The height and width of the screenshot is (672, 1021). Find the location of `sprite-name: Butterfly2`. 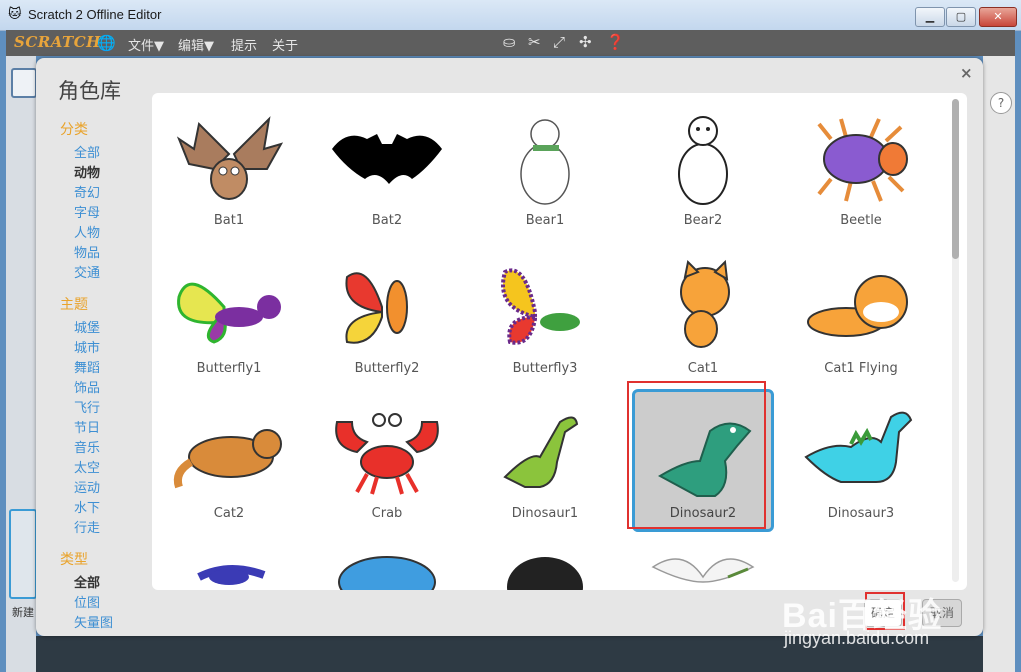

sprite-name: Butterfly2 is located at coordinates (387, 368).